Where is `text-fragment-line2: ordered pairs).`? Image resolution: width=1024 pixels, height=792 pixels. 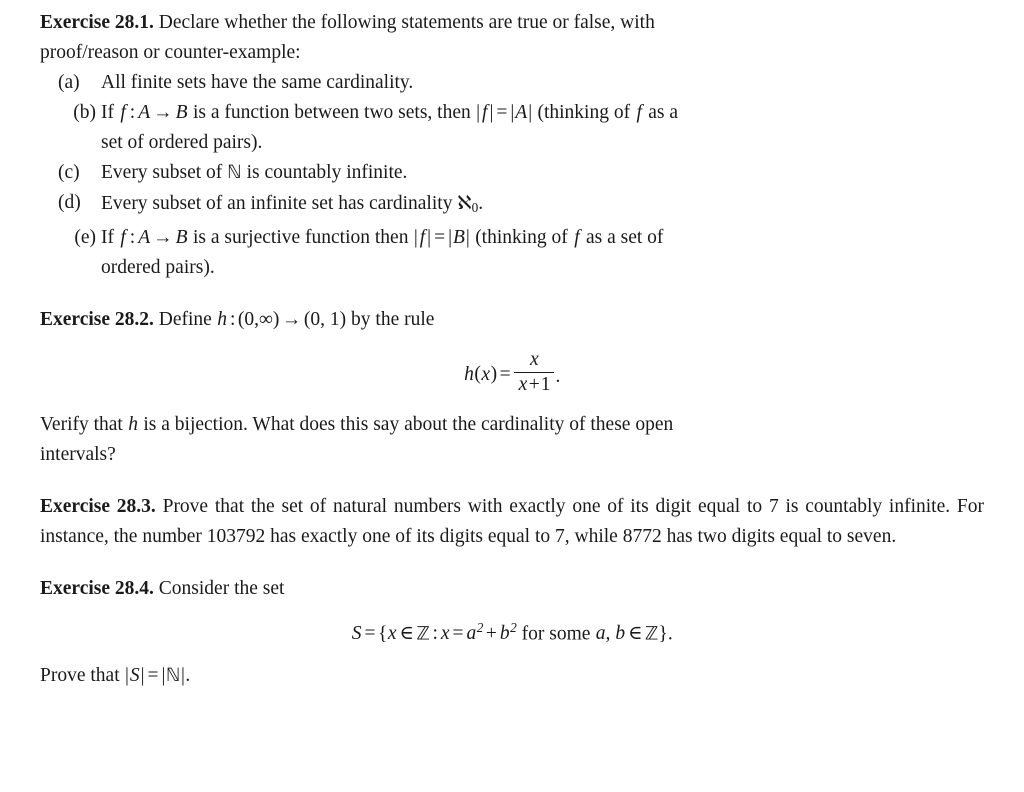 text-fragment-line2: ordered pairs). is located at coordinates (158, 267).